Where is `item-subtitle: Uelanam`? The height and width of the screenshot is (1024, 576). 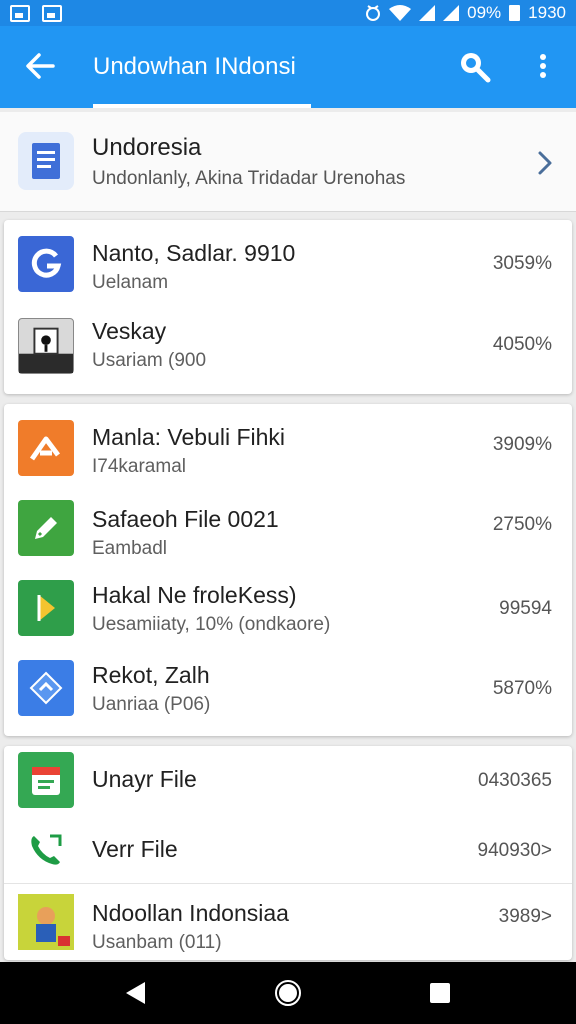
item-subtitle: Uelanam is located at coordinates (130, 282).